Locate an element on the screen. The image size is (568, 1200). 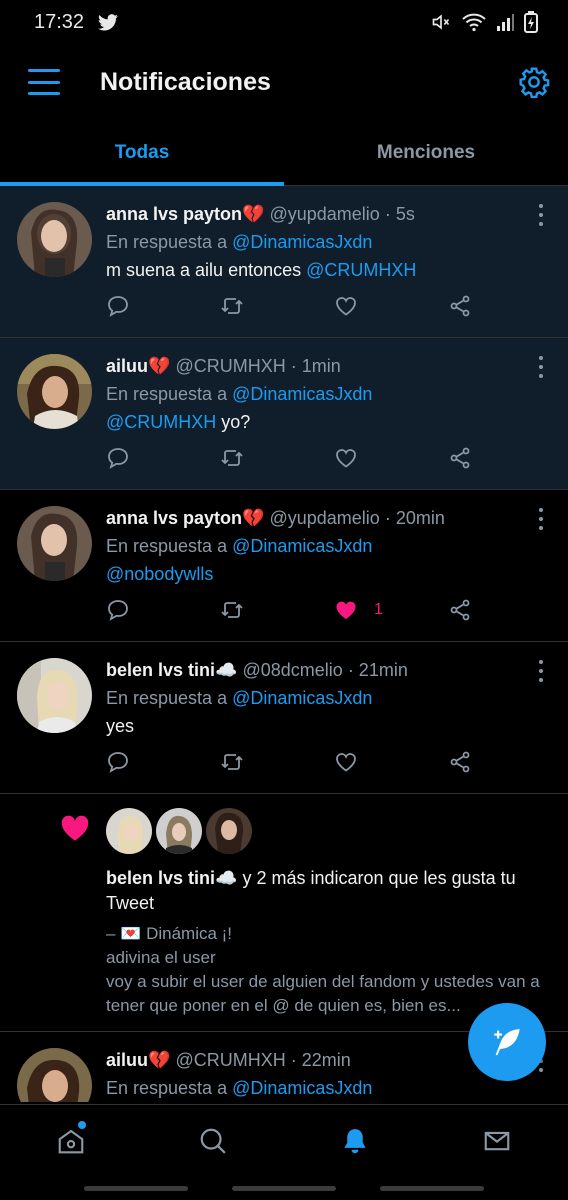
notification-tabs: Todas Menciones is located at coordinates (284, 153).